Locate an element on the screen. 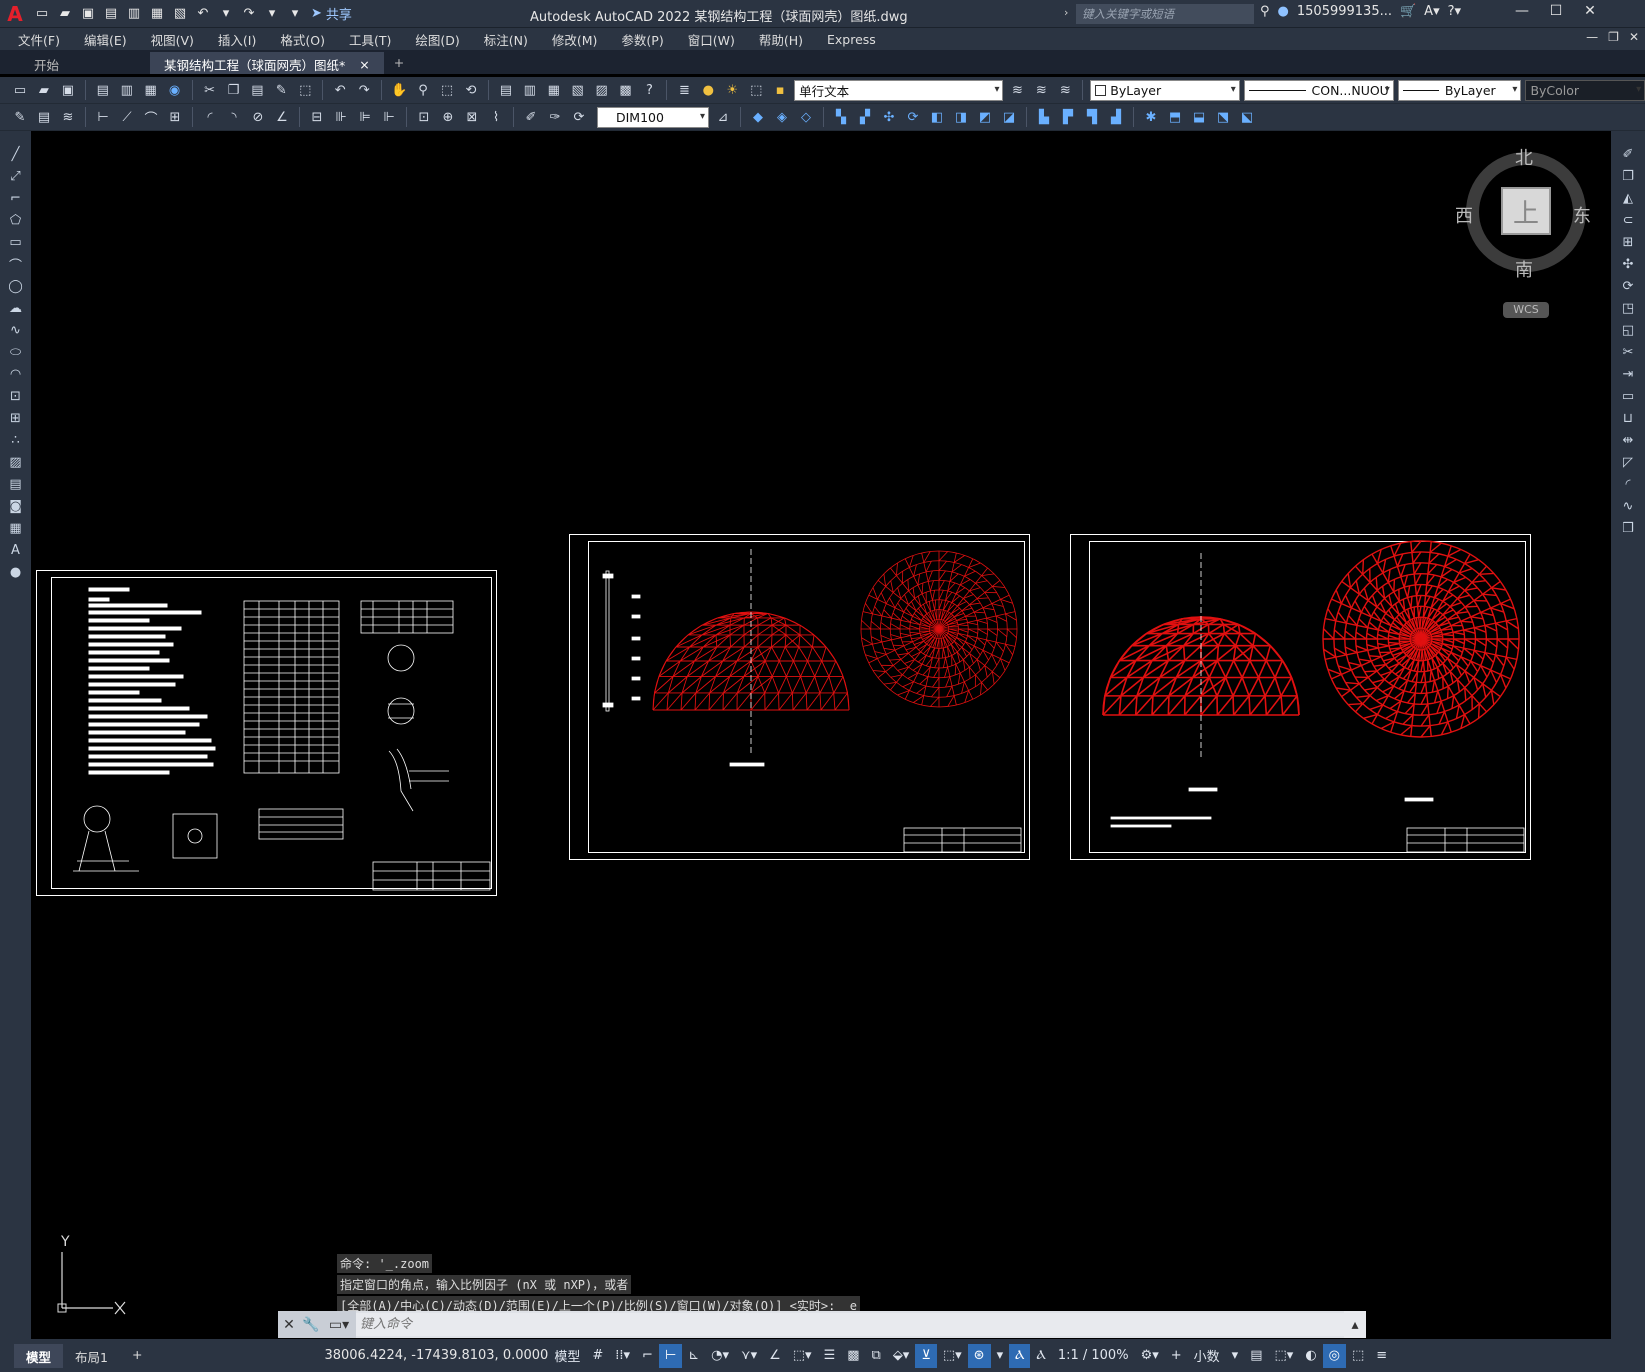 The height and width of the screenshot is (1372, 1645). compass-north: 北 is located at coordinates (1524, 157).